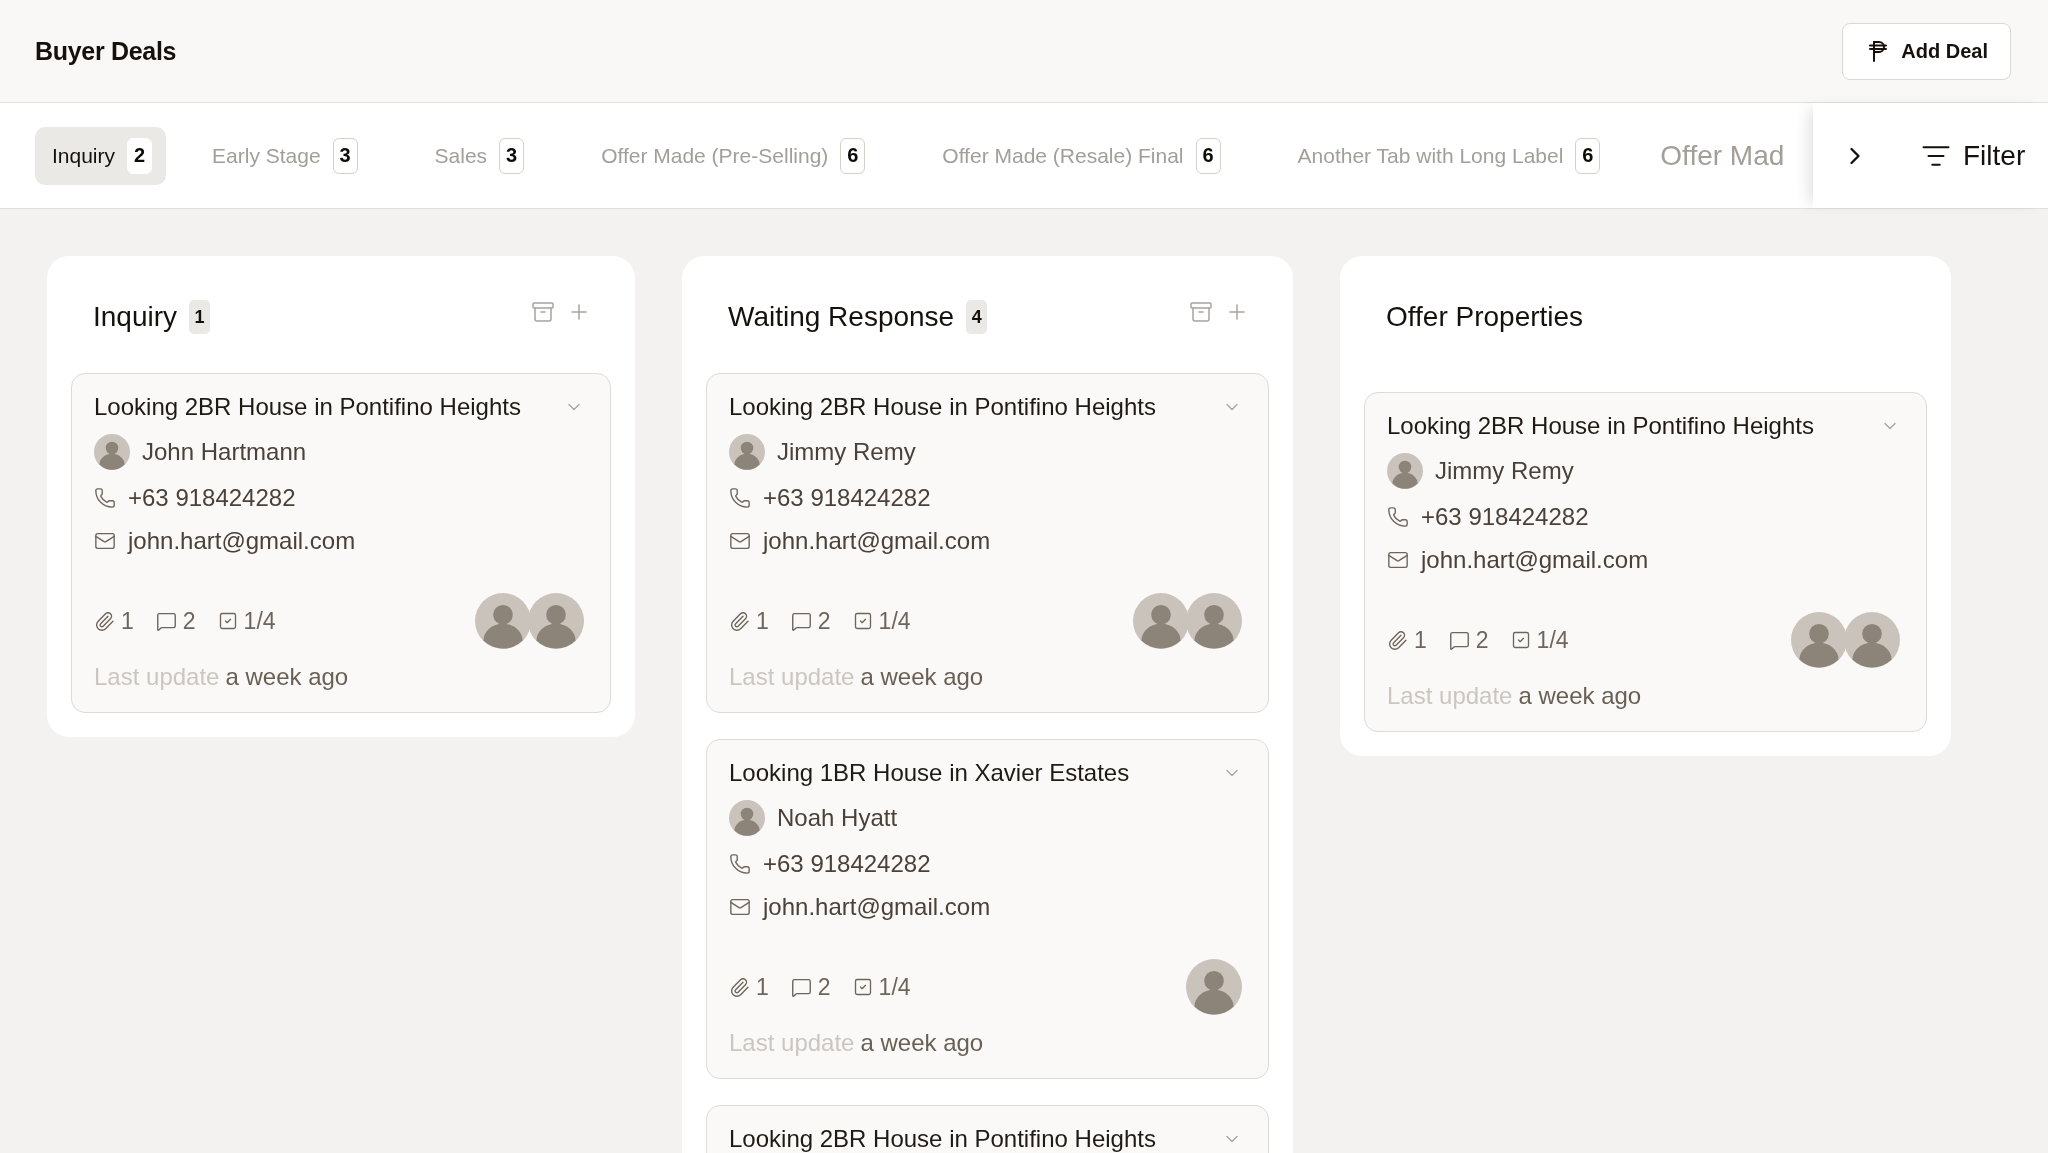 The height and width of the screenshot is (1153, 2048). I want to click on tab: Offer Made (Resale) Final 6, so click(1080, 155).